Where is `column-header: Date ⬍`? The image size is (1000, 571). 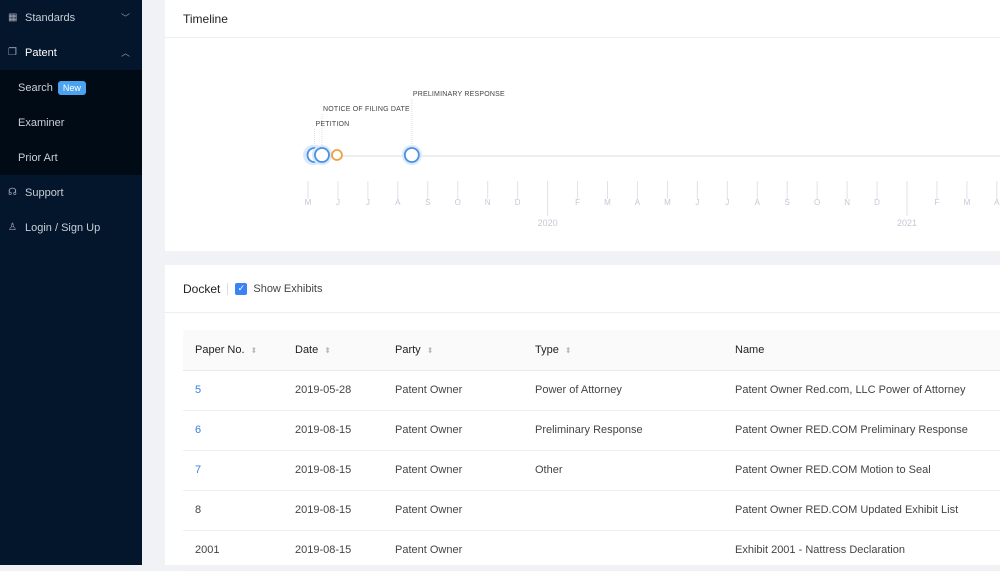 column-header: Date ⬍ is located at coordinates (333, 350).